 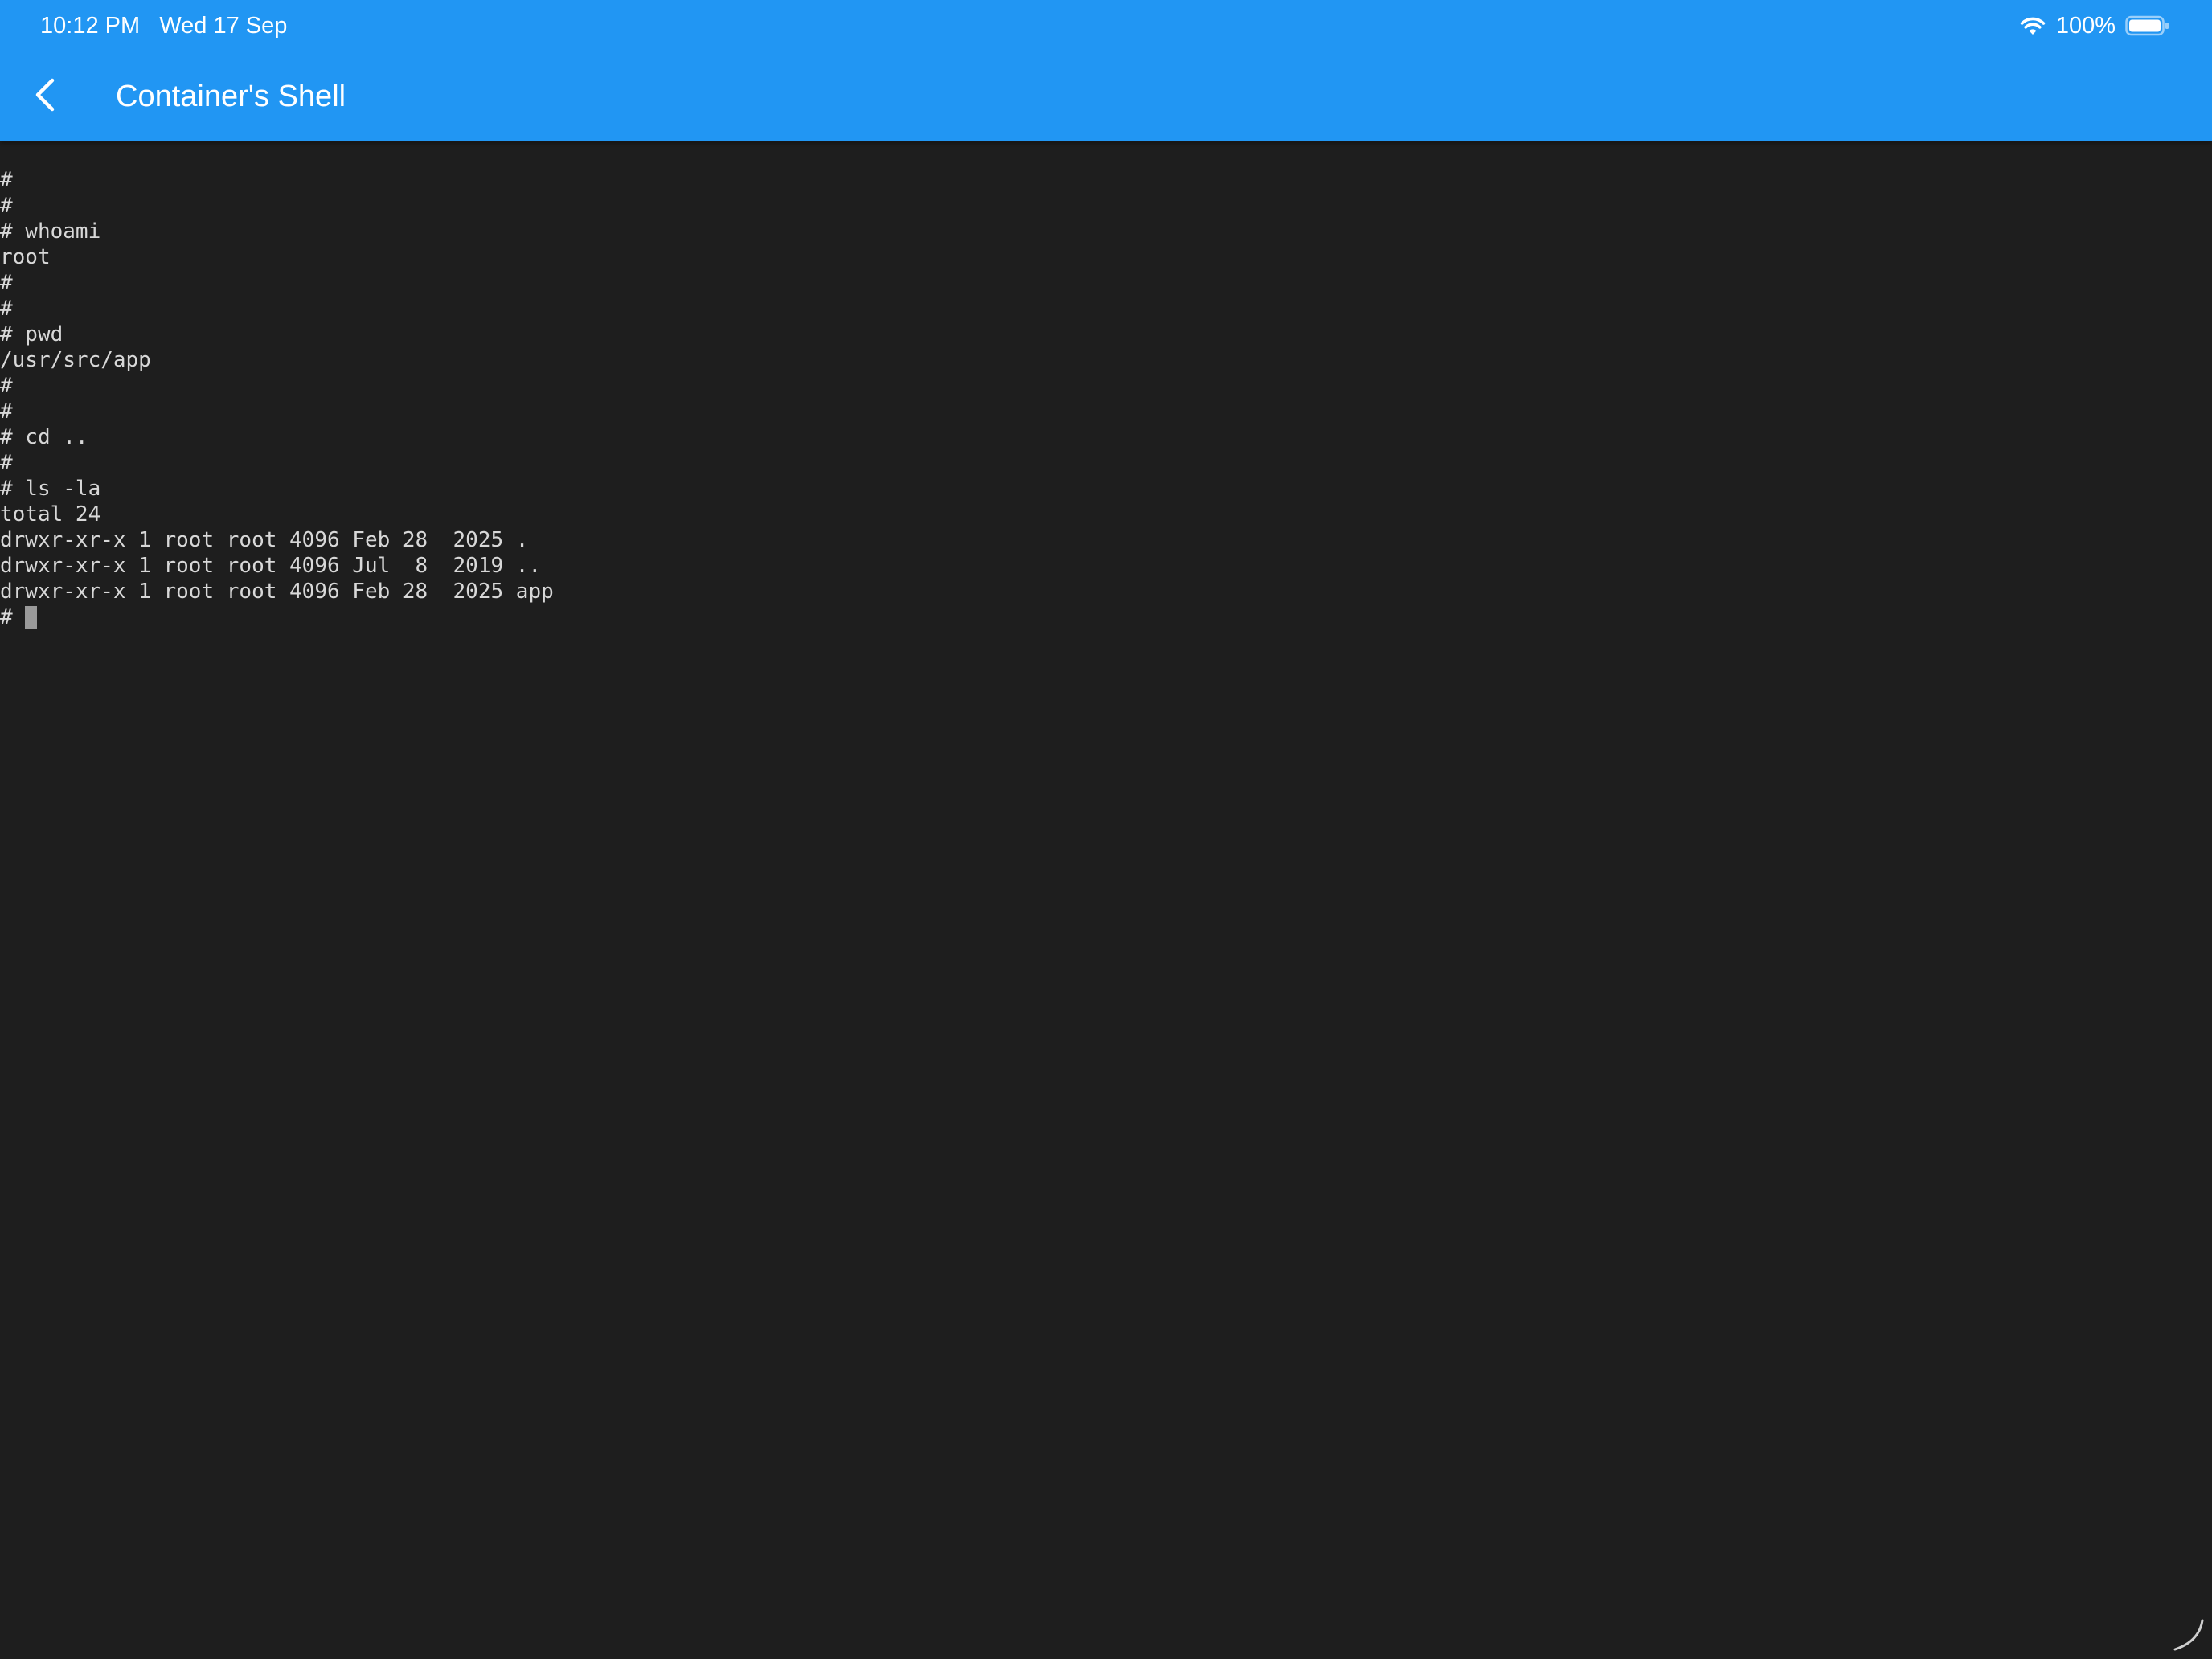 I want to click on page-title: Container's Shell, so click(x=231, y=96).